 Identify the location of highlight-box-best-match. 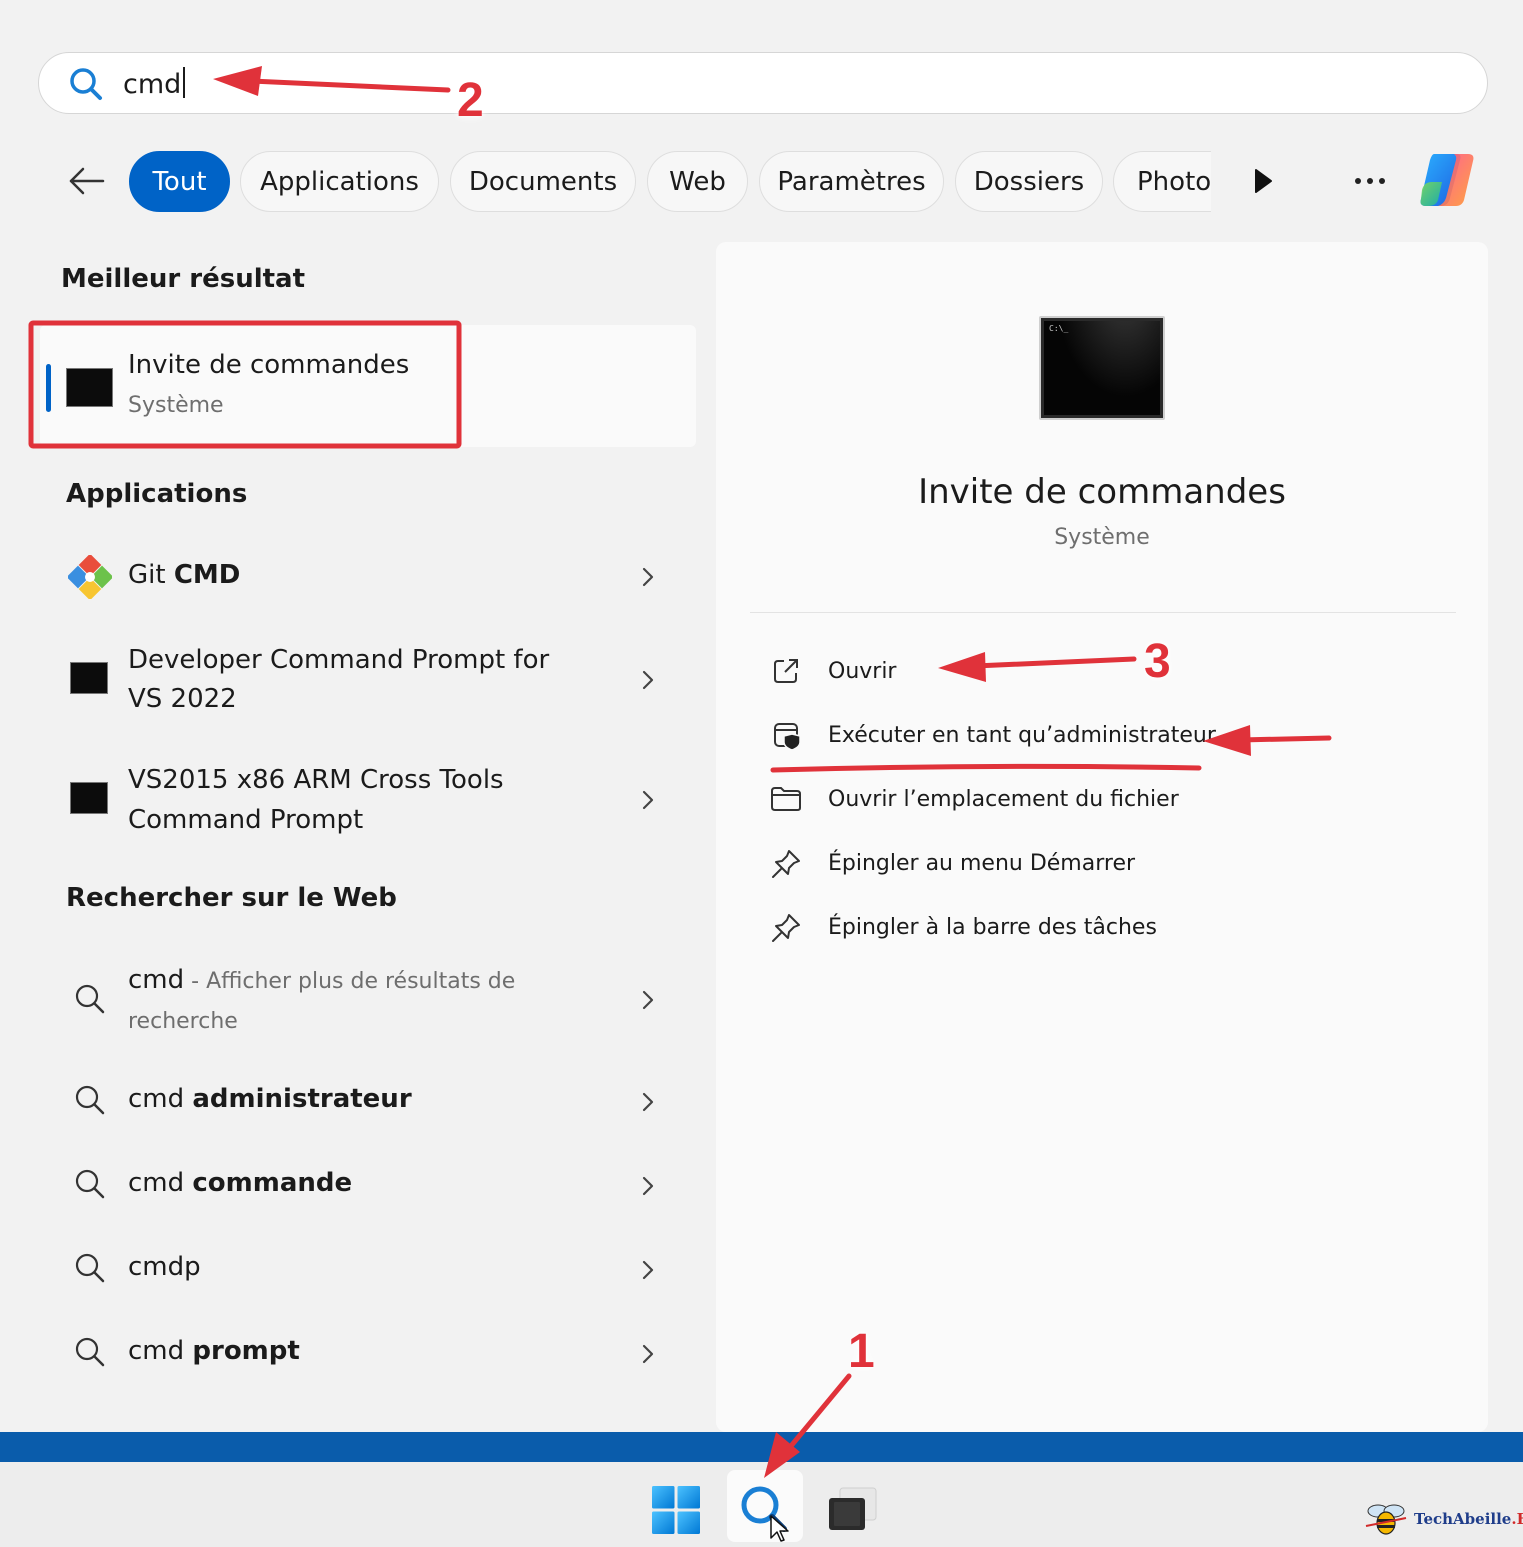
(245, 384).